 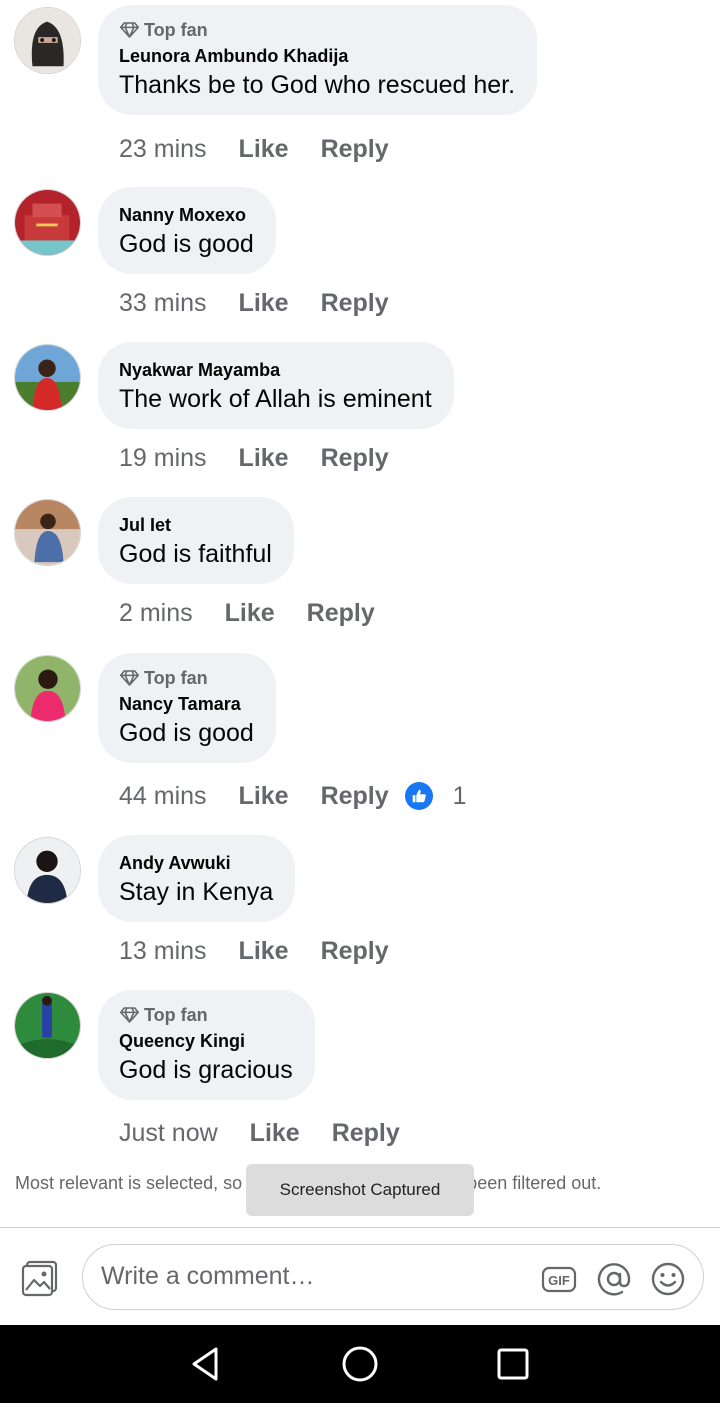 I want to click on comment-author: Jul Iet, so click(x=195, y=525).